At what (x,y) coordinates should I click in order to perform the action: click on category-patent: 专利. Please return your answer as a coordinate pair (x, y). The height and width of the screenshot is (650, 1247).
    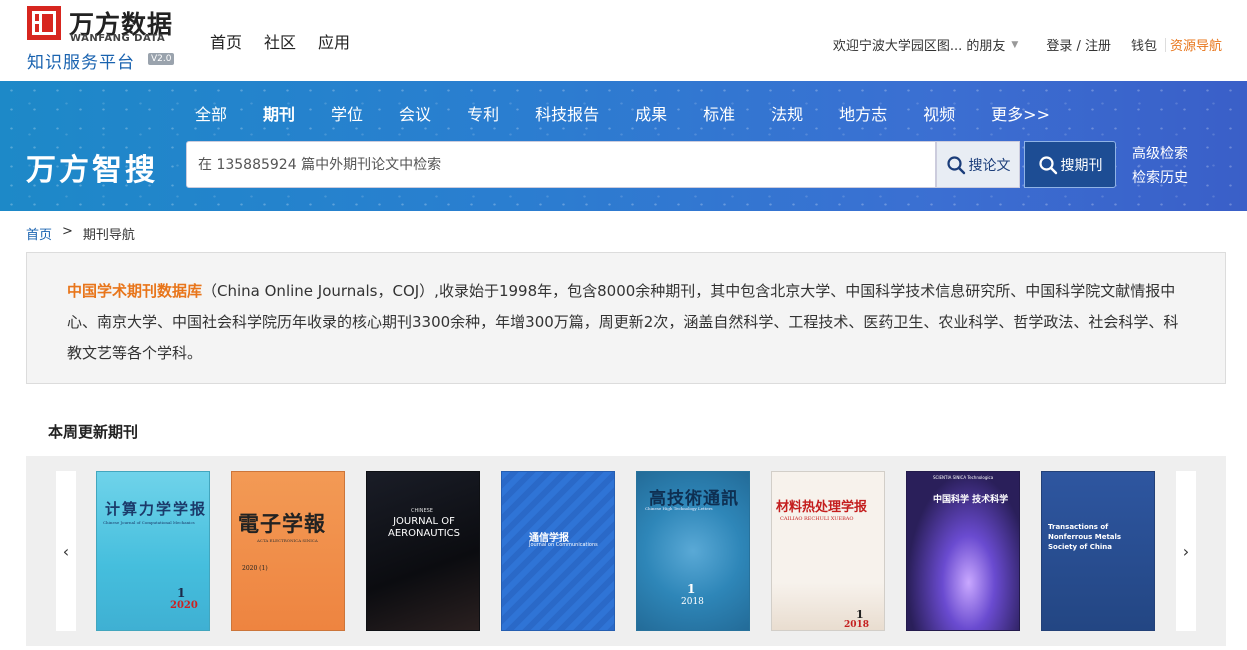
    Looking at the image, I should click on (483, 113).